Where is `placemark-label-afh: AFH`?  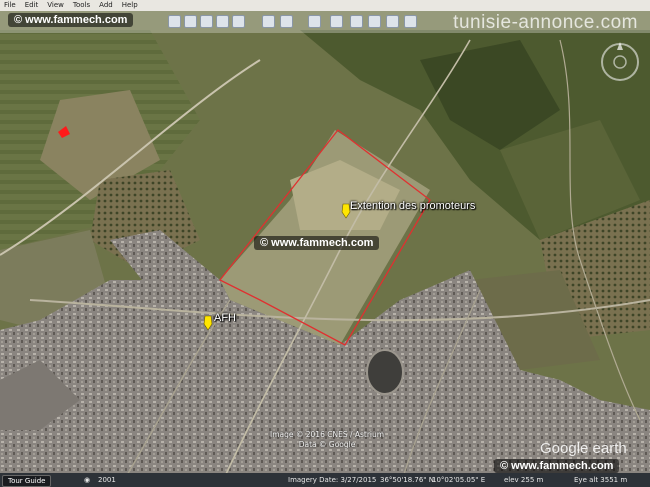
placemark-label-afh: AFH is located at coordinates (225, 318).